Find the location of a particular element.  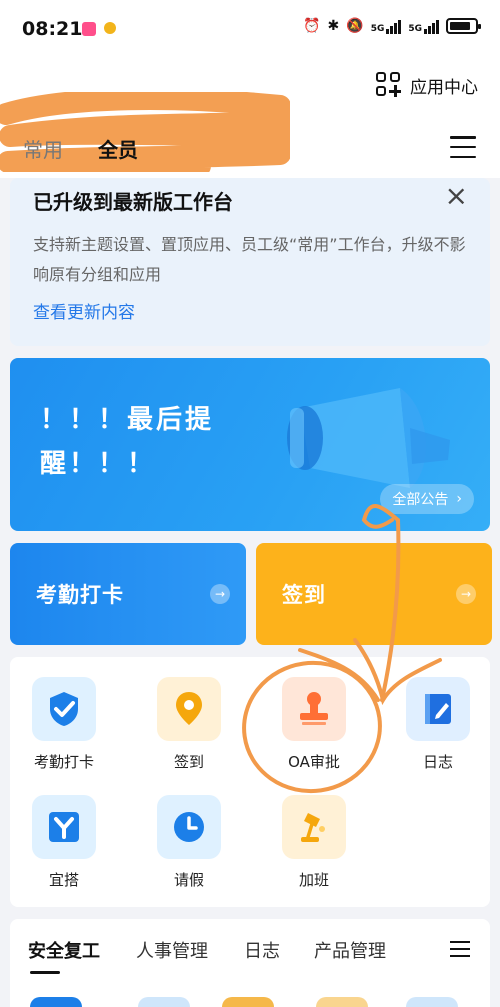

status-time: 08:21 is located at coordinates (52, 29).